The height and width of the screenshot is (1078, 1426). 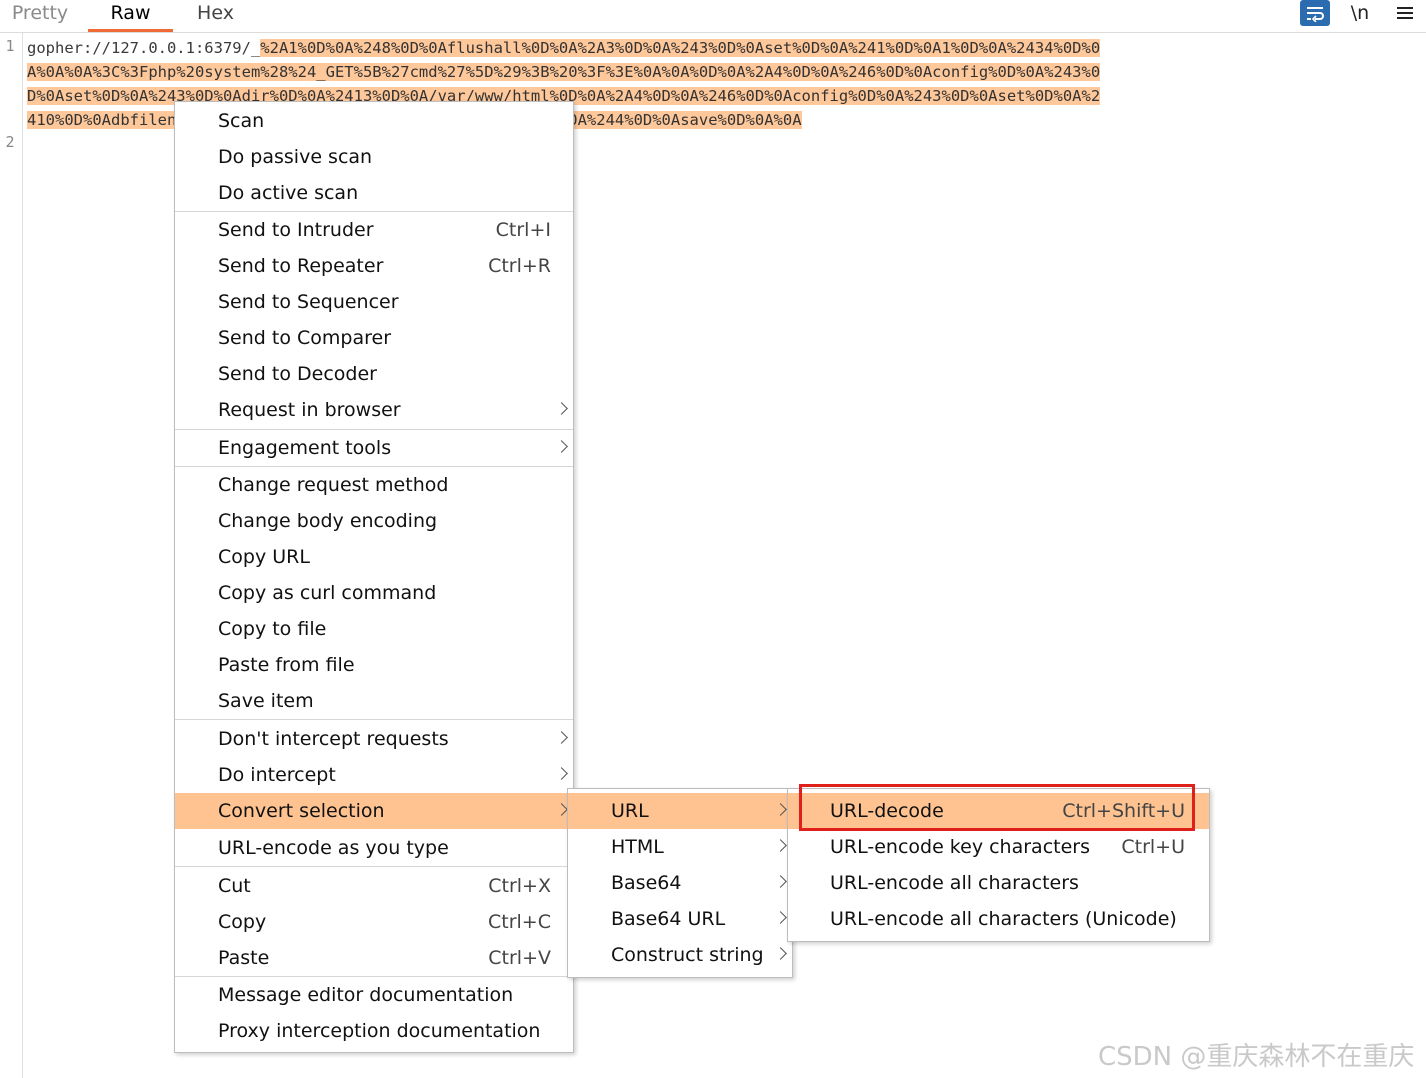 What do you see at coordinates (374, 448) in the screenshot?
I see `menu-item-engagement-tools: Engagement tools` at bounding box center [374, 448].